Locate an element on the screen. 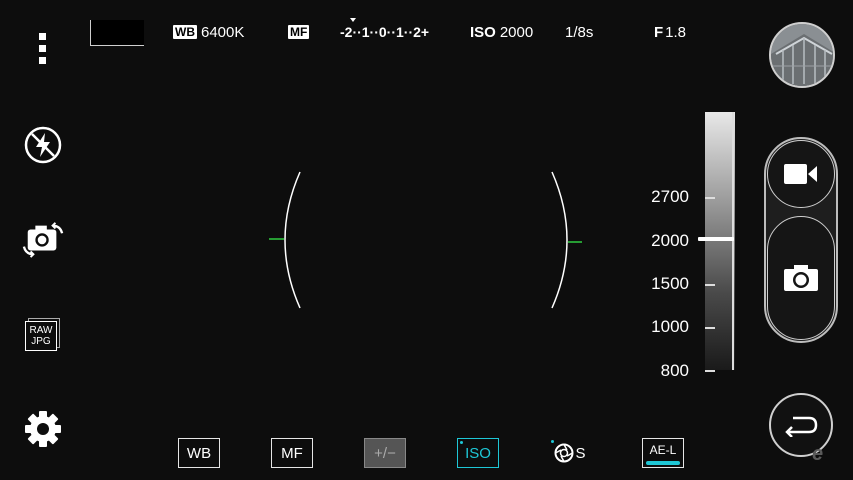 Image resolution: width=853 pixels, height=480 pixels. ev-scale-text: -2··1··0··1··2+ is located at coordinates (385, 32).